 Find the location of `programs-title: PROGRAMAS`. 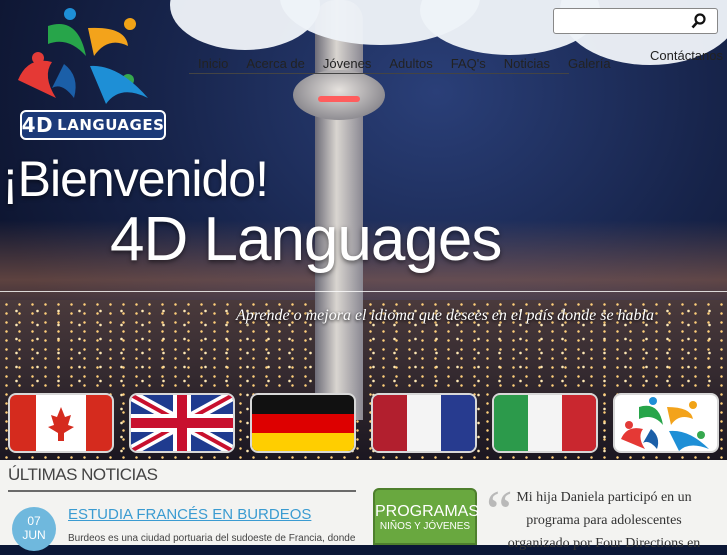

programs-title: PROGRAMAS is located at coordinates (427, 511).